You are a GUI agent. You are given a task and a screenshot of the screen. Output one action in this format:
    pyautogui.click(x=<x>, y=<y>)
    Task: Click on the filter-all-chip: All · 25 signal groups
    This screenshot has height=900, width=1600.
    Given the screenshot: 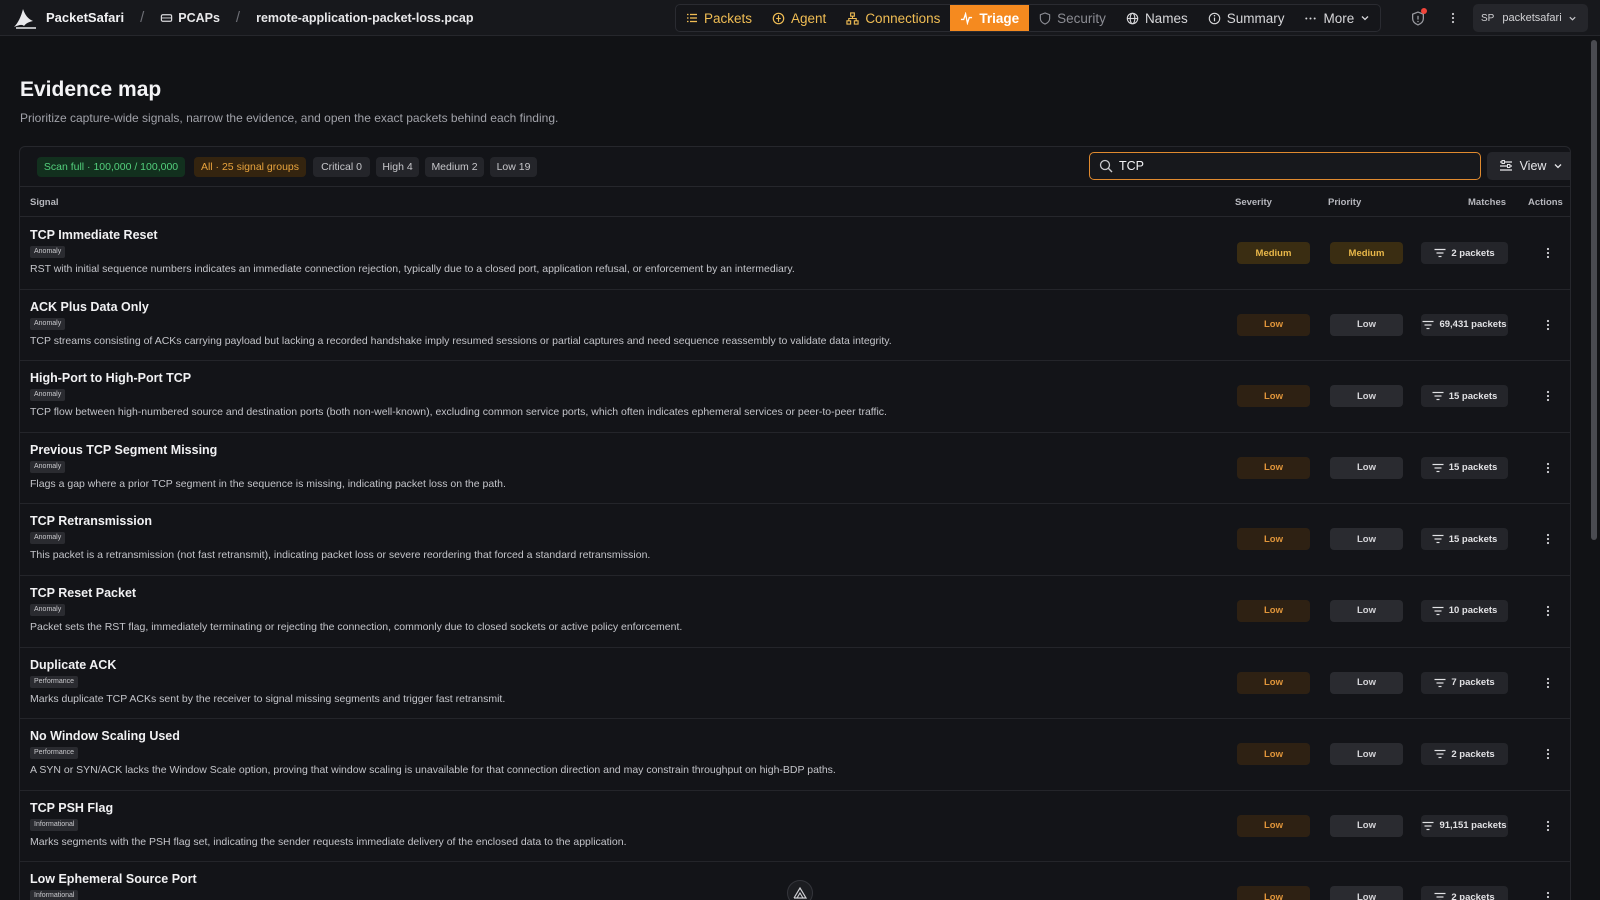 What is the action you would take?
    pyautogui.click(x=250, y=167)
    